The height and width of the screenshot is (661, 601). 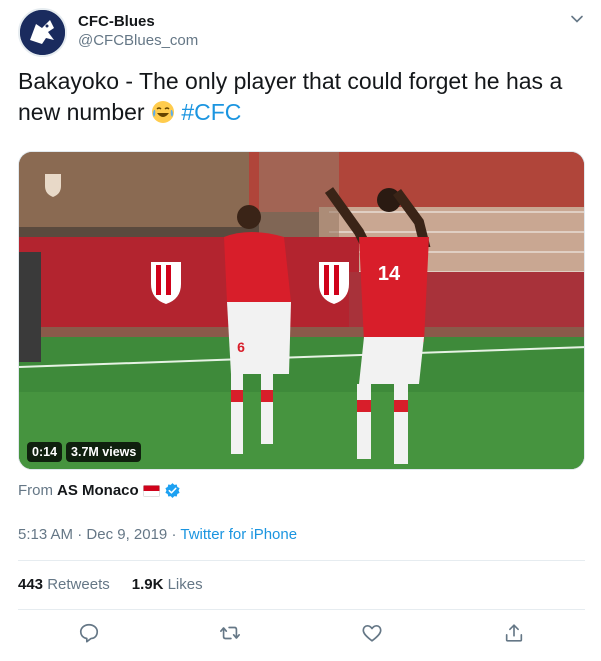 I want to click on avatar, so click(x=42, y=32).